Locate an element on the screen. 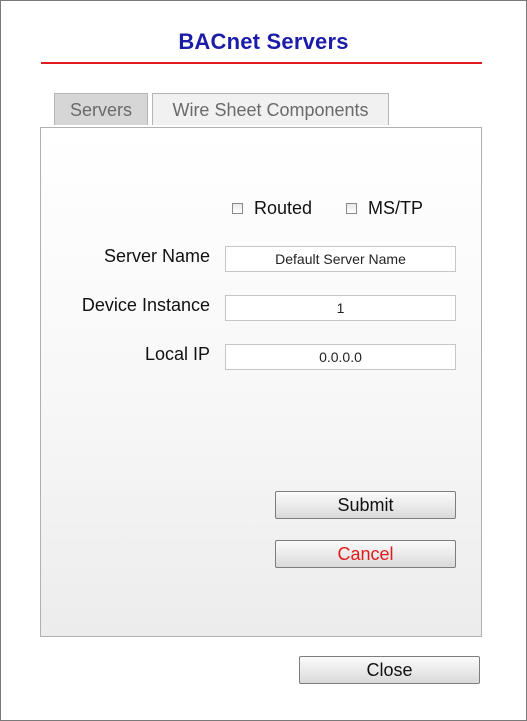 The image size is (527, 721). routed-label: Routed is located at coordinates (283, 208).